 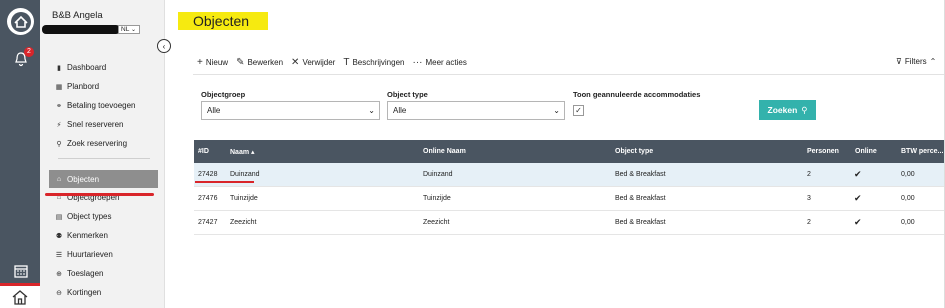 I want to click on sidebar-item-huurtarieven: ☰ Huurtarieven, so click(x=103, y=254).